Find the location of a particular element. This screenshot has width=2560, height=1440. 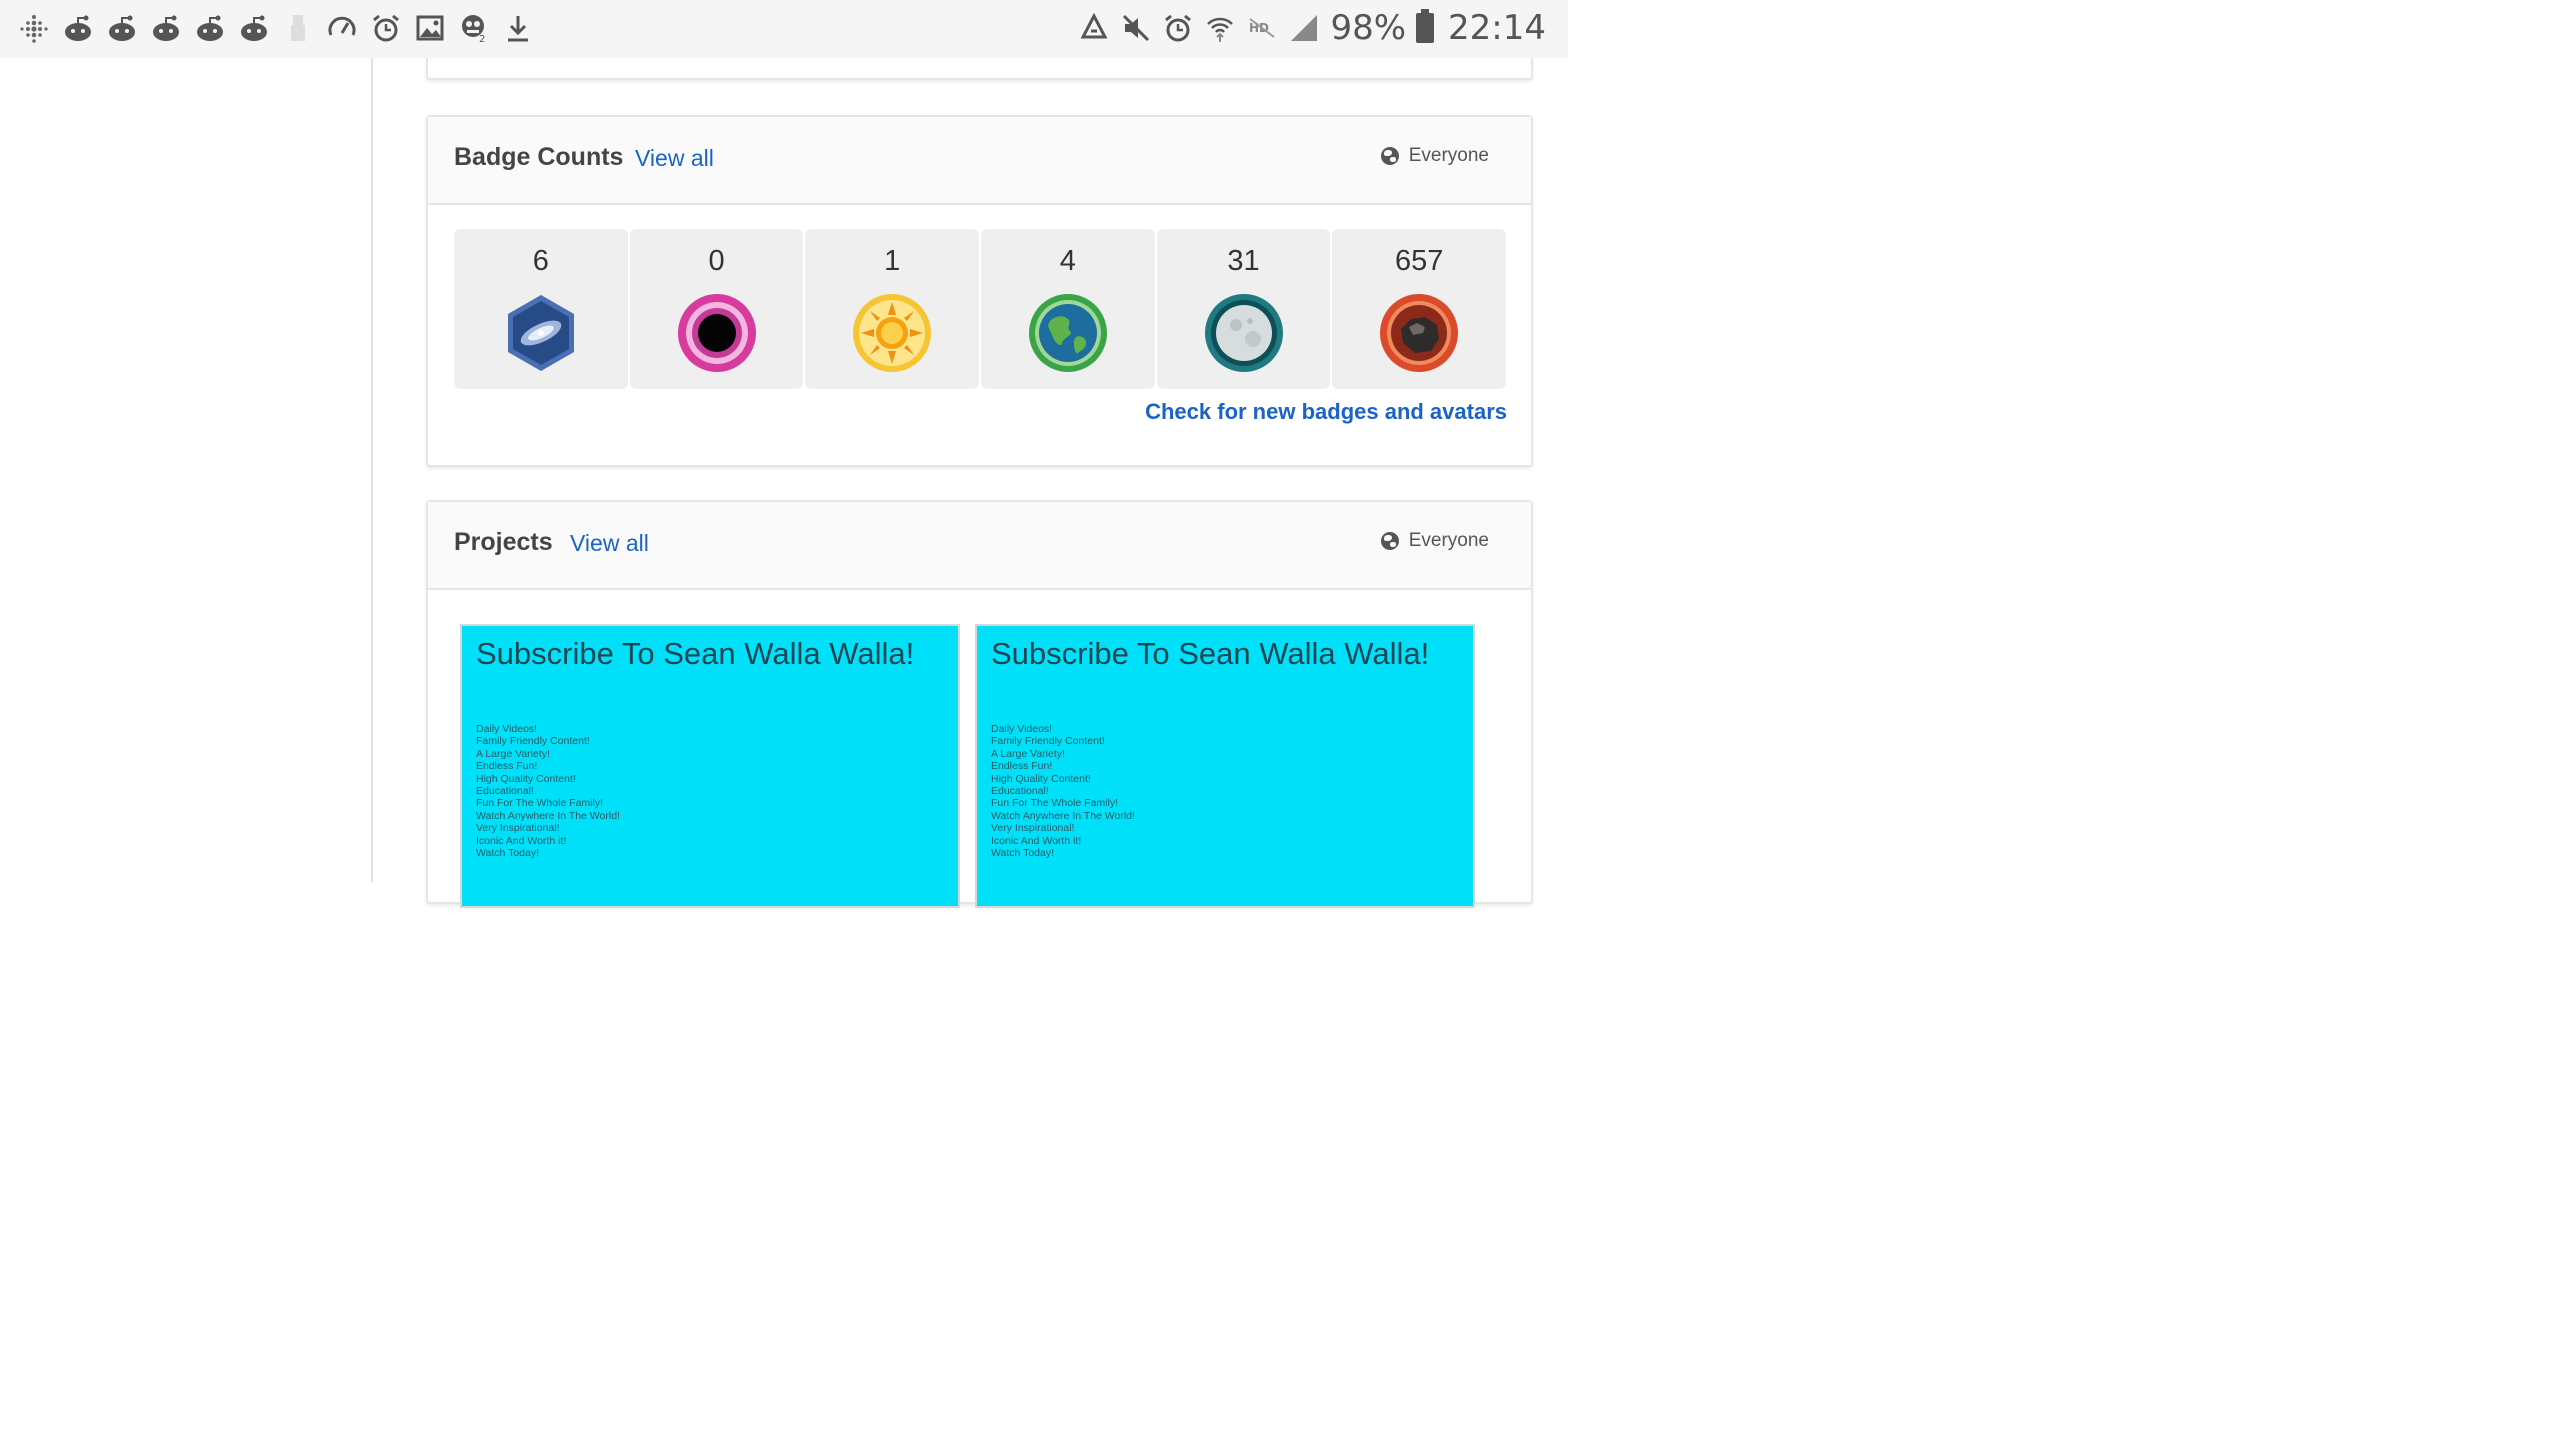

projects-view-all-link: View all is located at coordinates (609, 543).